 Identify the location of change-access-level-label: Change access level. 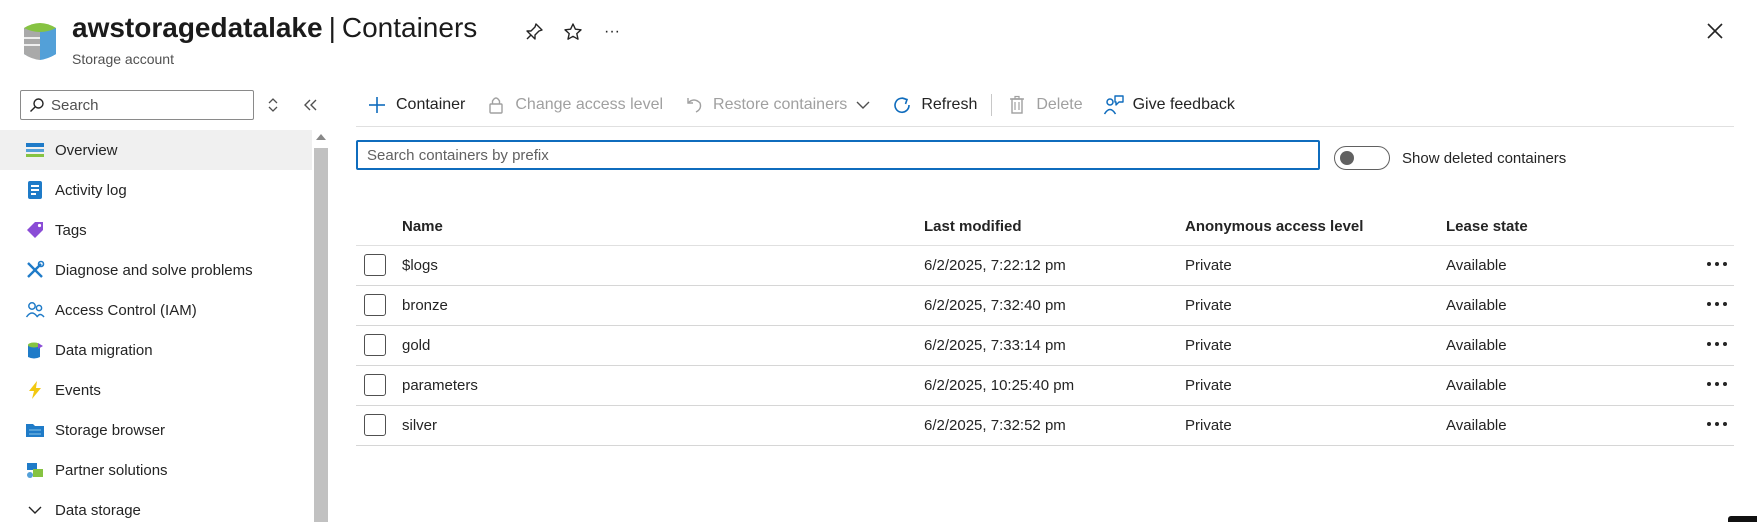
(589, 104).